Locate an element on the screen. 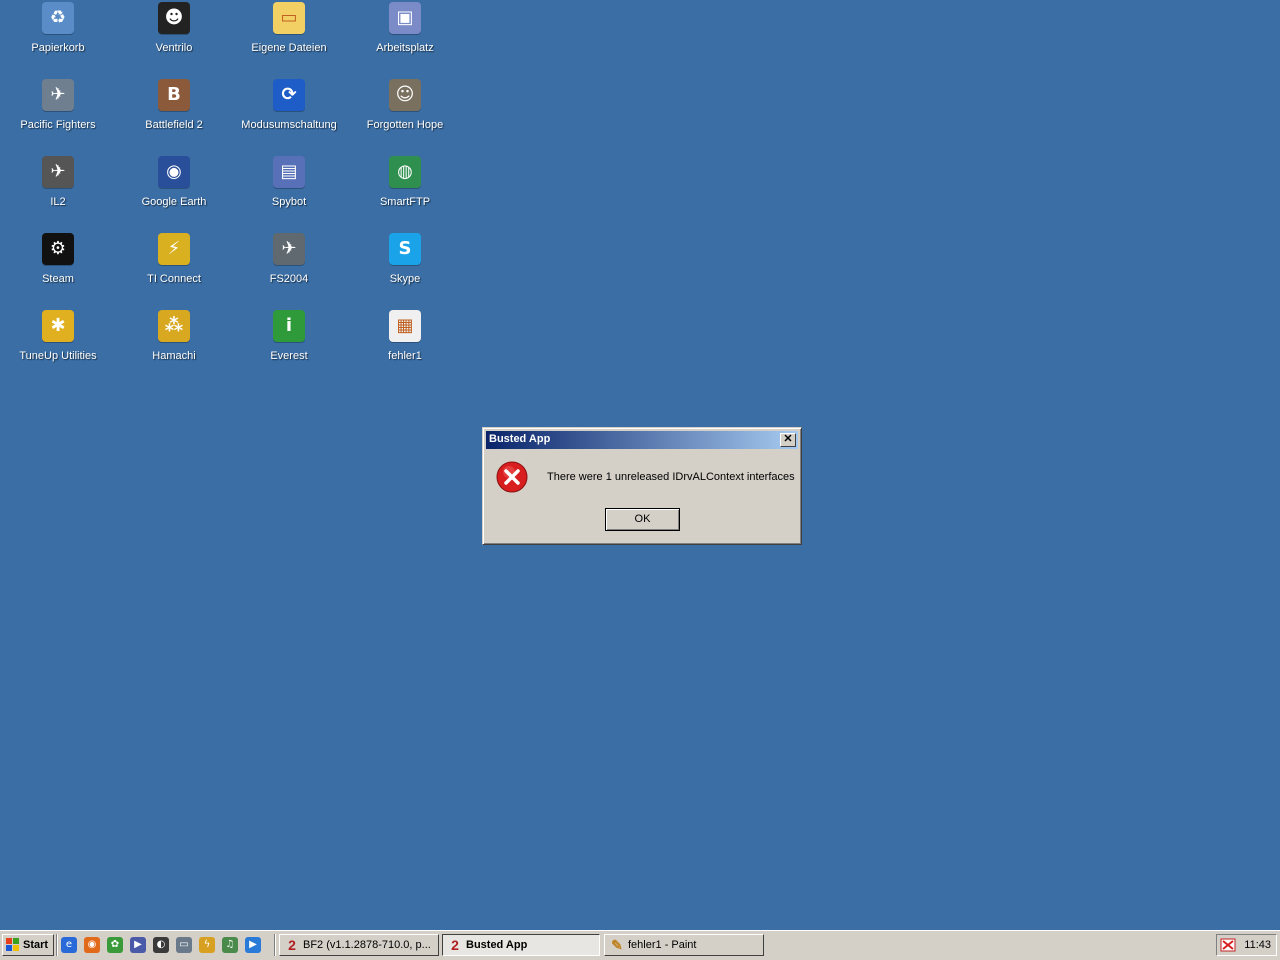 This screenshot has width=1280, height=960. soldier-icon: ☺ is located at coordinates (405, 95).